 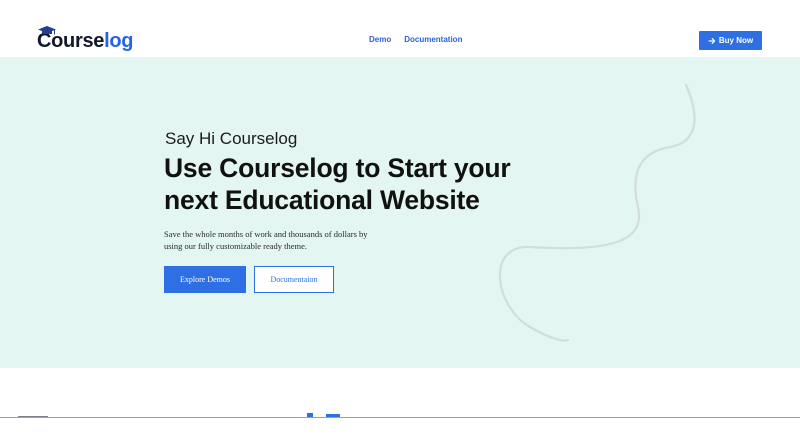 I want to click on logo-text-accent: log, so click(x=119, y=41).